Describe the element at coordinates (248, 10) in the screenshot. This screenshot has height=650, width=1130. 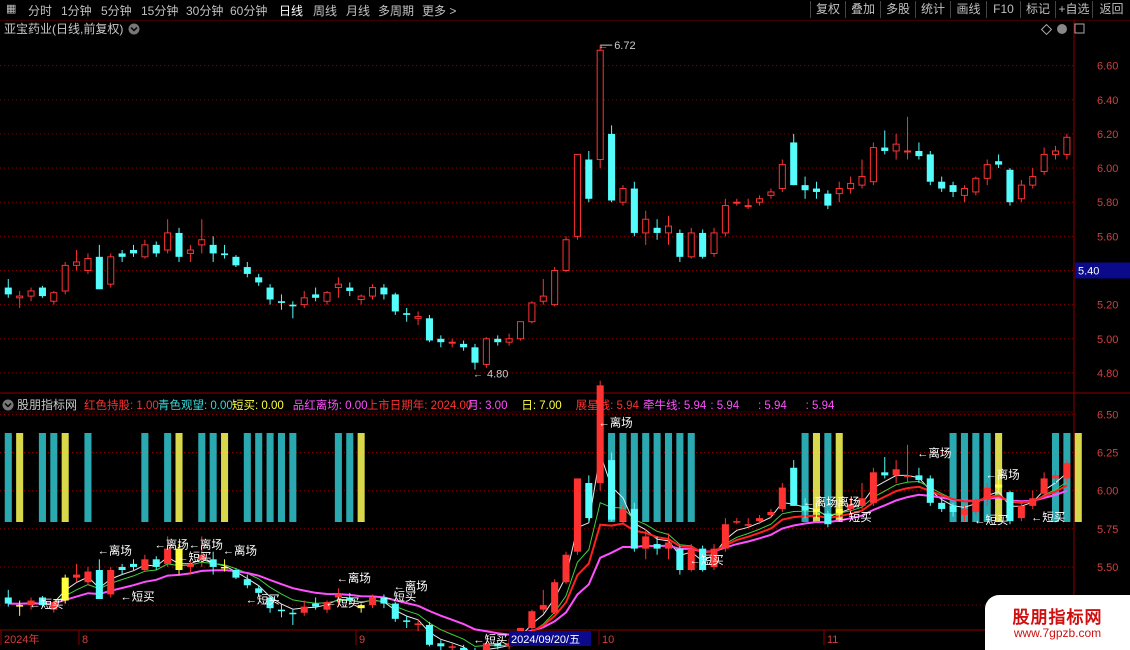
I see `period-tab: 60分钟` at that location.